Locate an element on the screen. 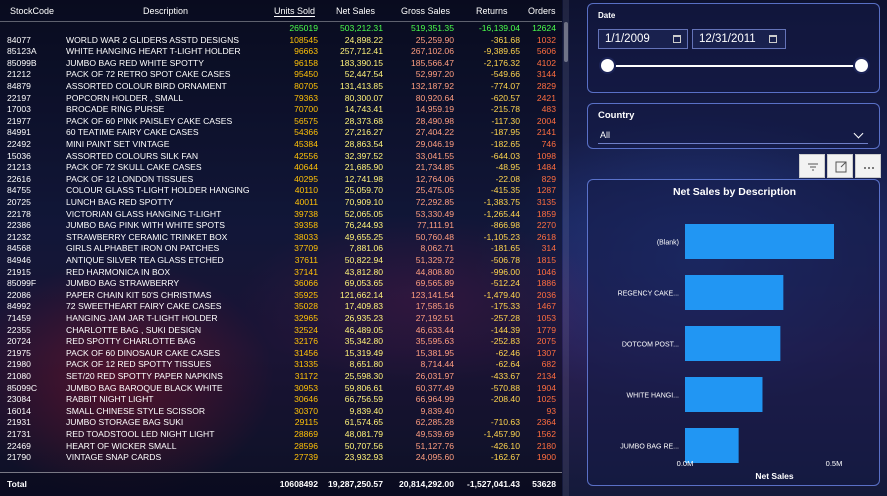 The image size is (887, 496). cell-stockcode: 85123A is located at coordinates (22, 51).